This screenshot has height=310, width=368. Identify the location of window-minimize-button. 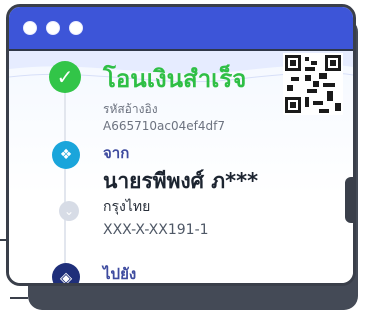
(53, 28).